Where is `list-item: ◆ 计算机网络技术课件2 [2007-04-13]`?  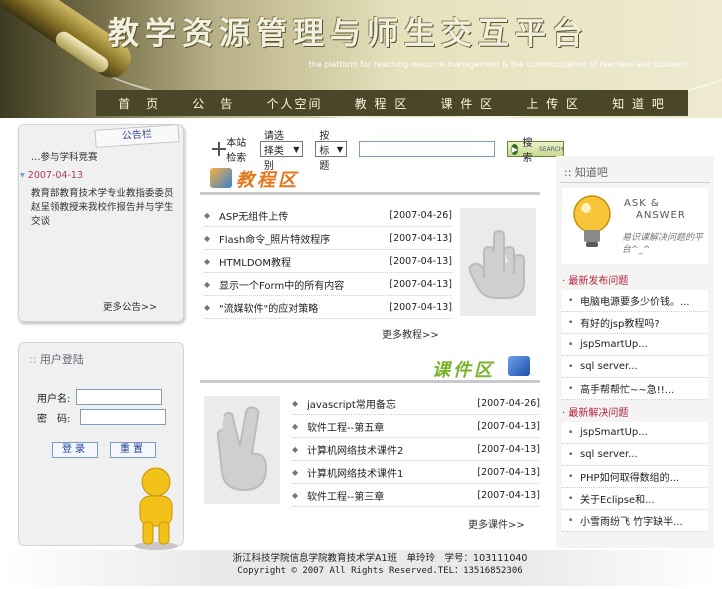
list-item: ◆ 计算机网络技术课件2 [2007-04-13] is located at coordinates (416, 449).